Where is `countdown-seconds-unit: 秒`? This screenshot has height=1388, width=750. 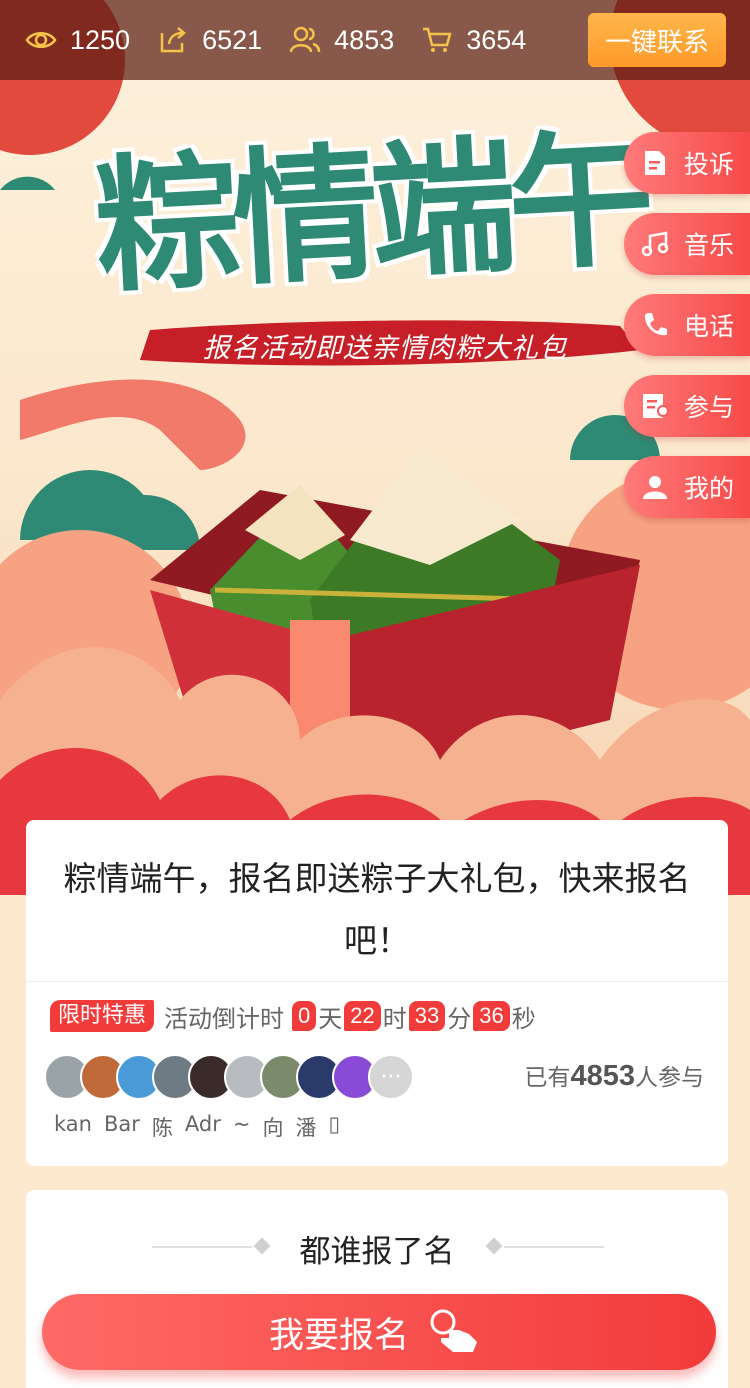 countdown-seconds-unit: 秒 is located at coordinates (523, 1018).